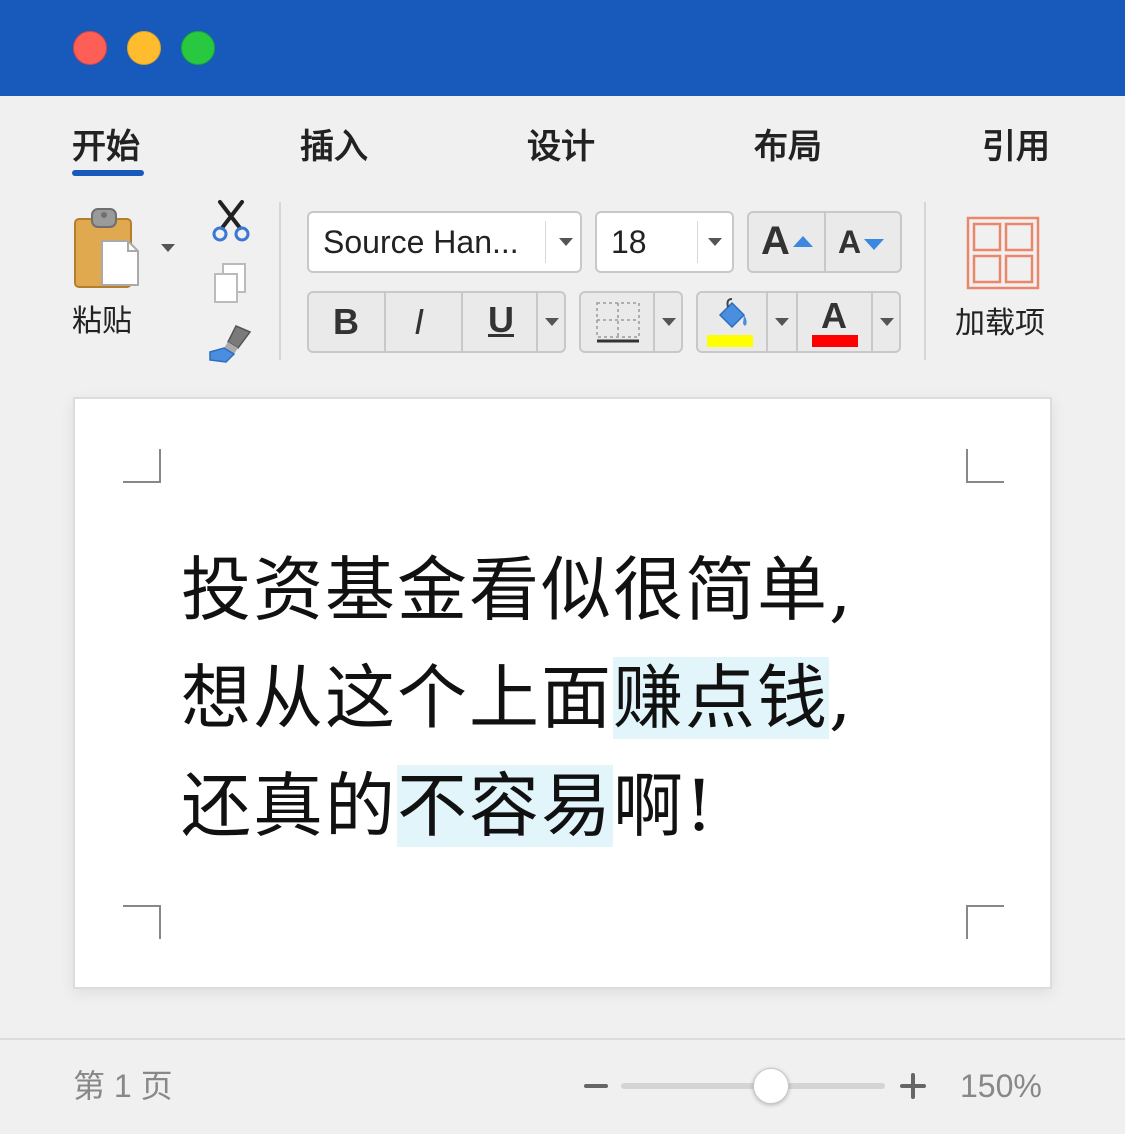 The width and height of the screenshot is (1125, 1134). I want to click on document-line-1: 投资基金看似很简单,, so click(517, 590).